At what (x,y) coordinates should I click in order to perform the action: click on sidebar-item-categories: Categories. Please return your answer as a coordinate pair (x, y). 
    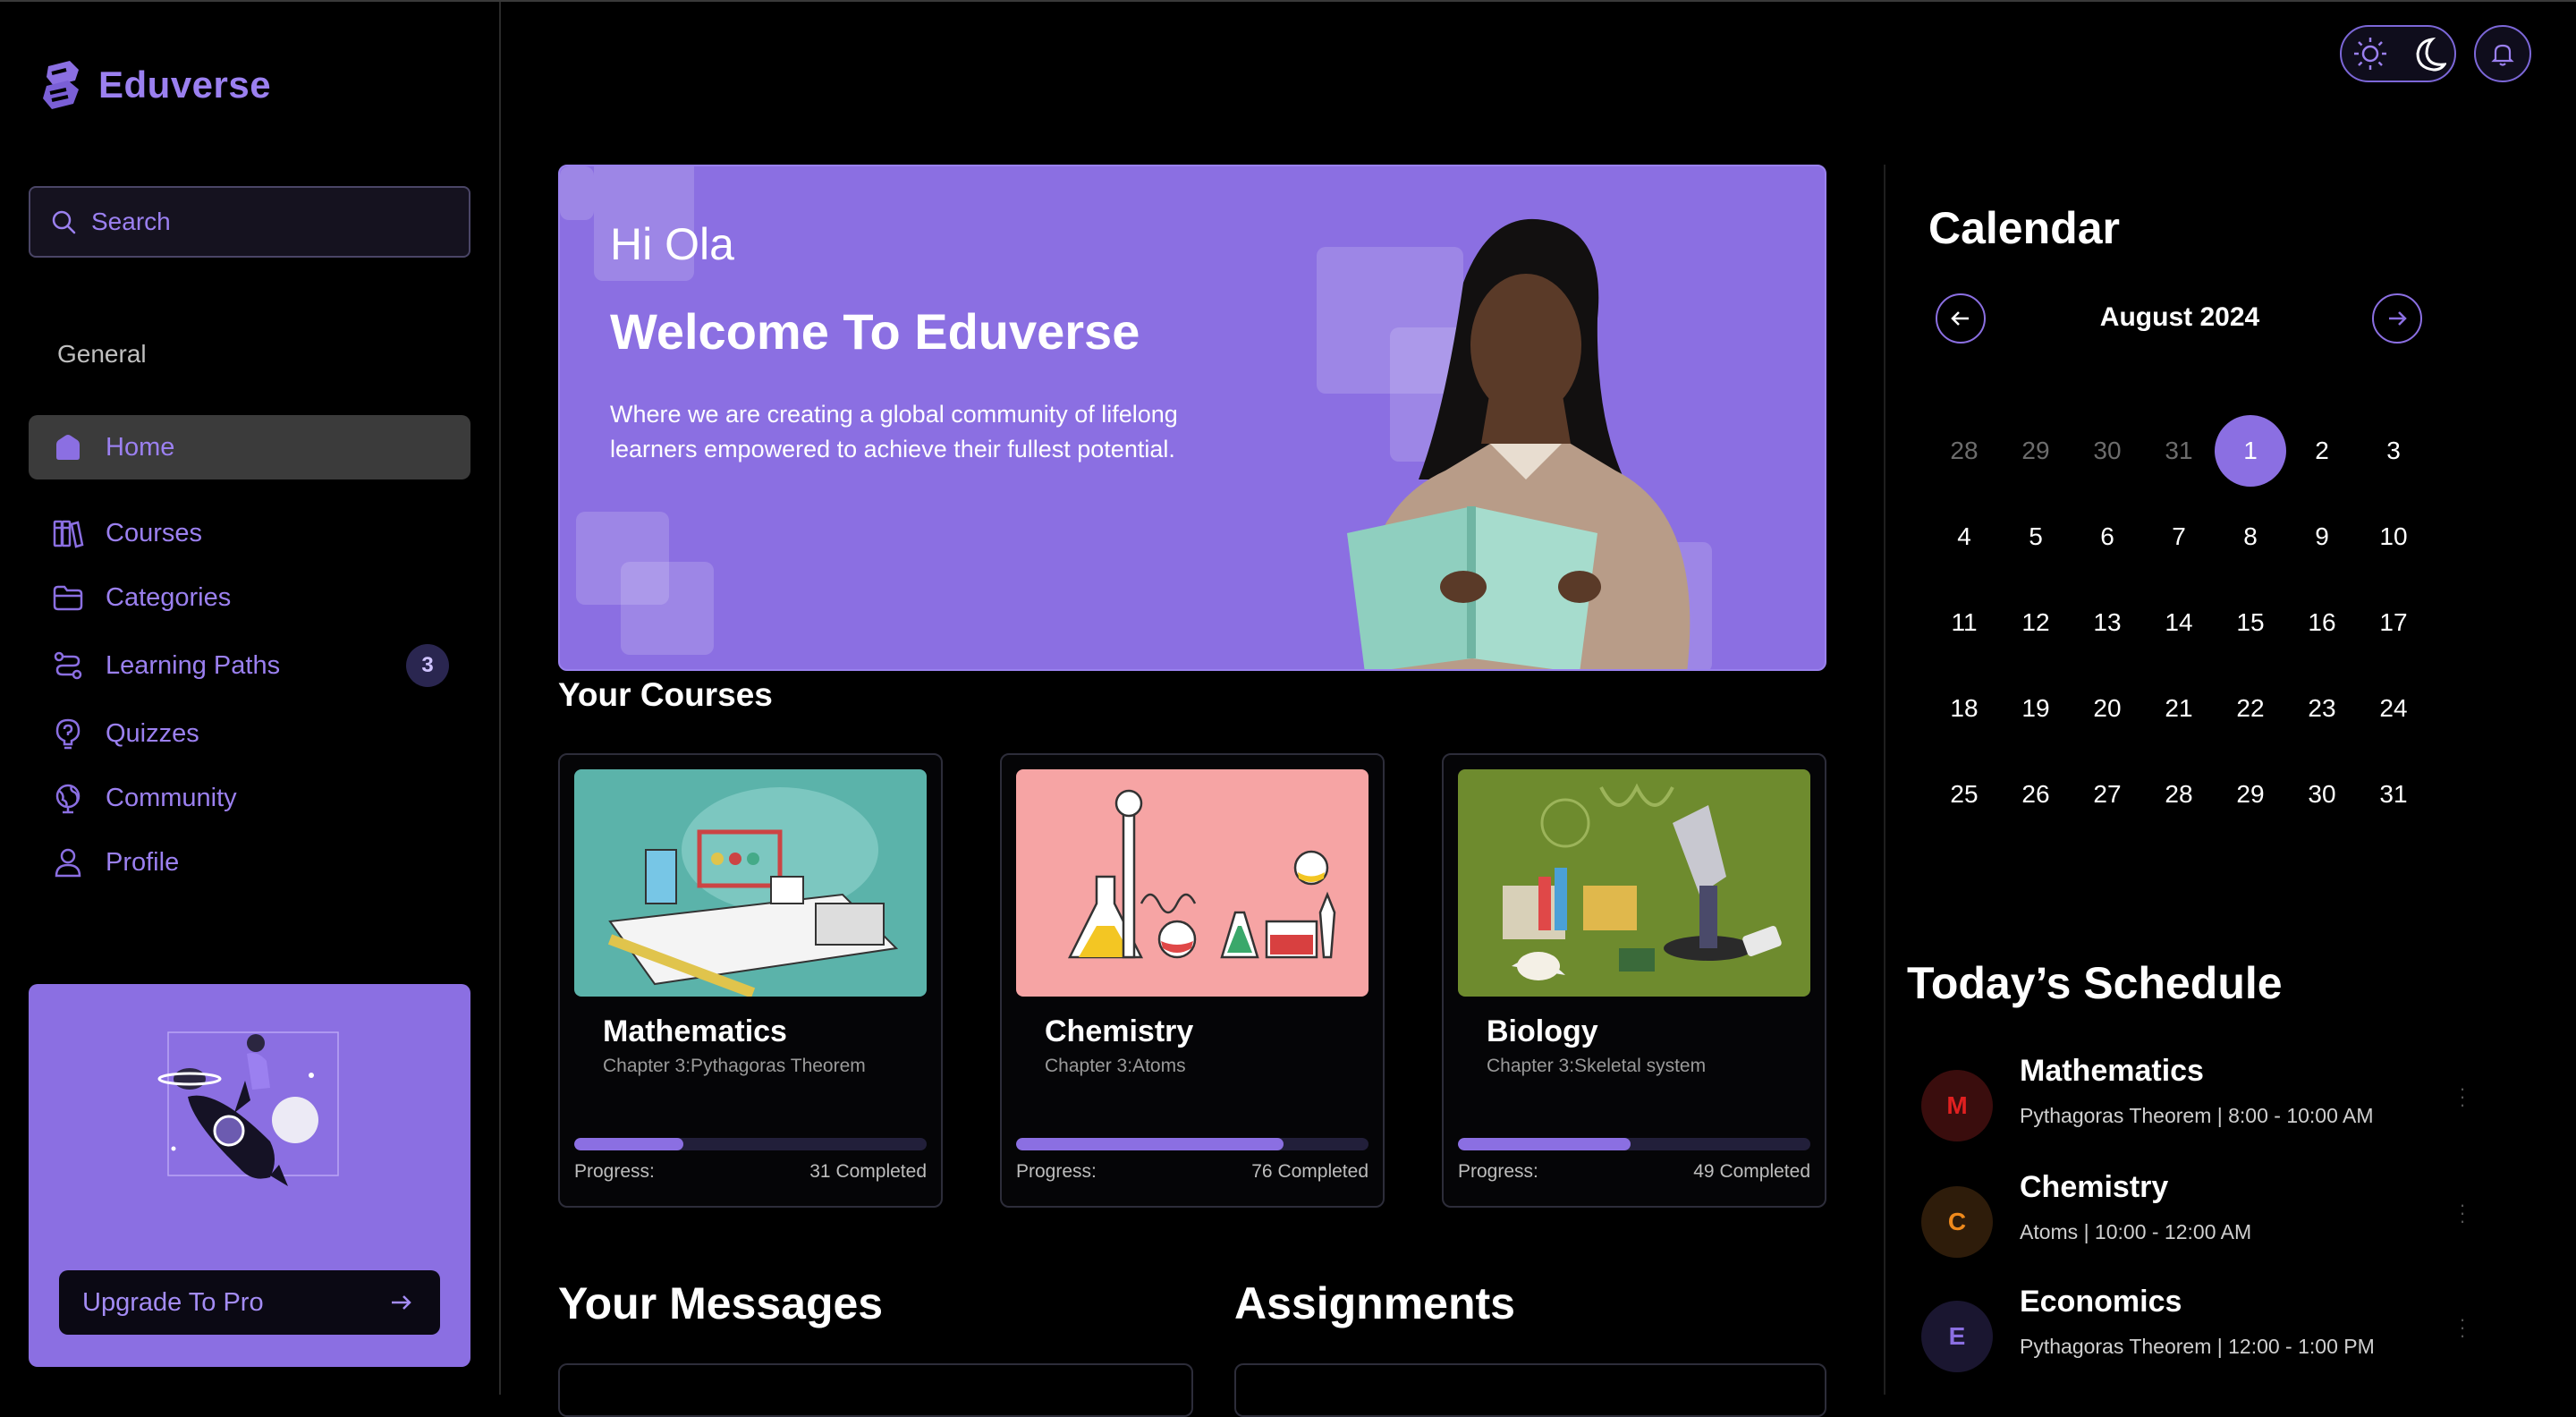
    Looking at the image, I should click on (249, 597).